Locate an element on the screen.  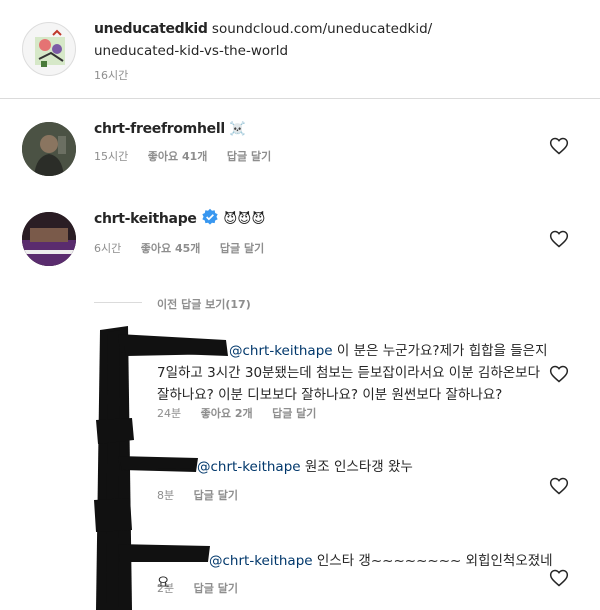
redaction-scribble is located at coordinates (161, 468).